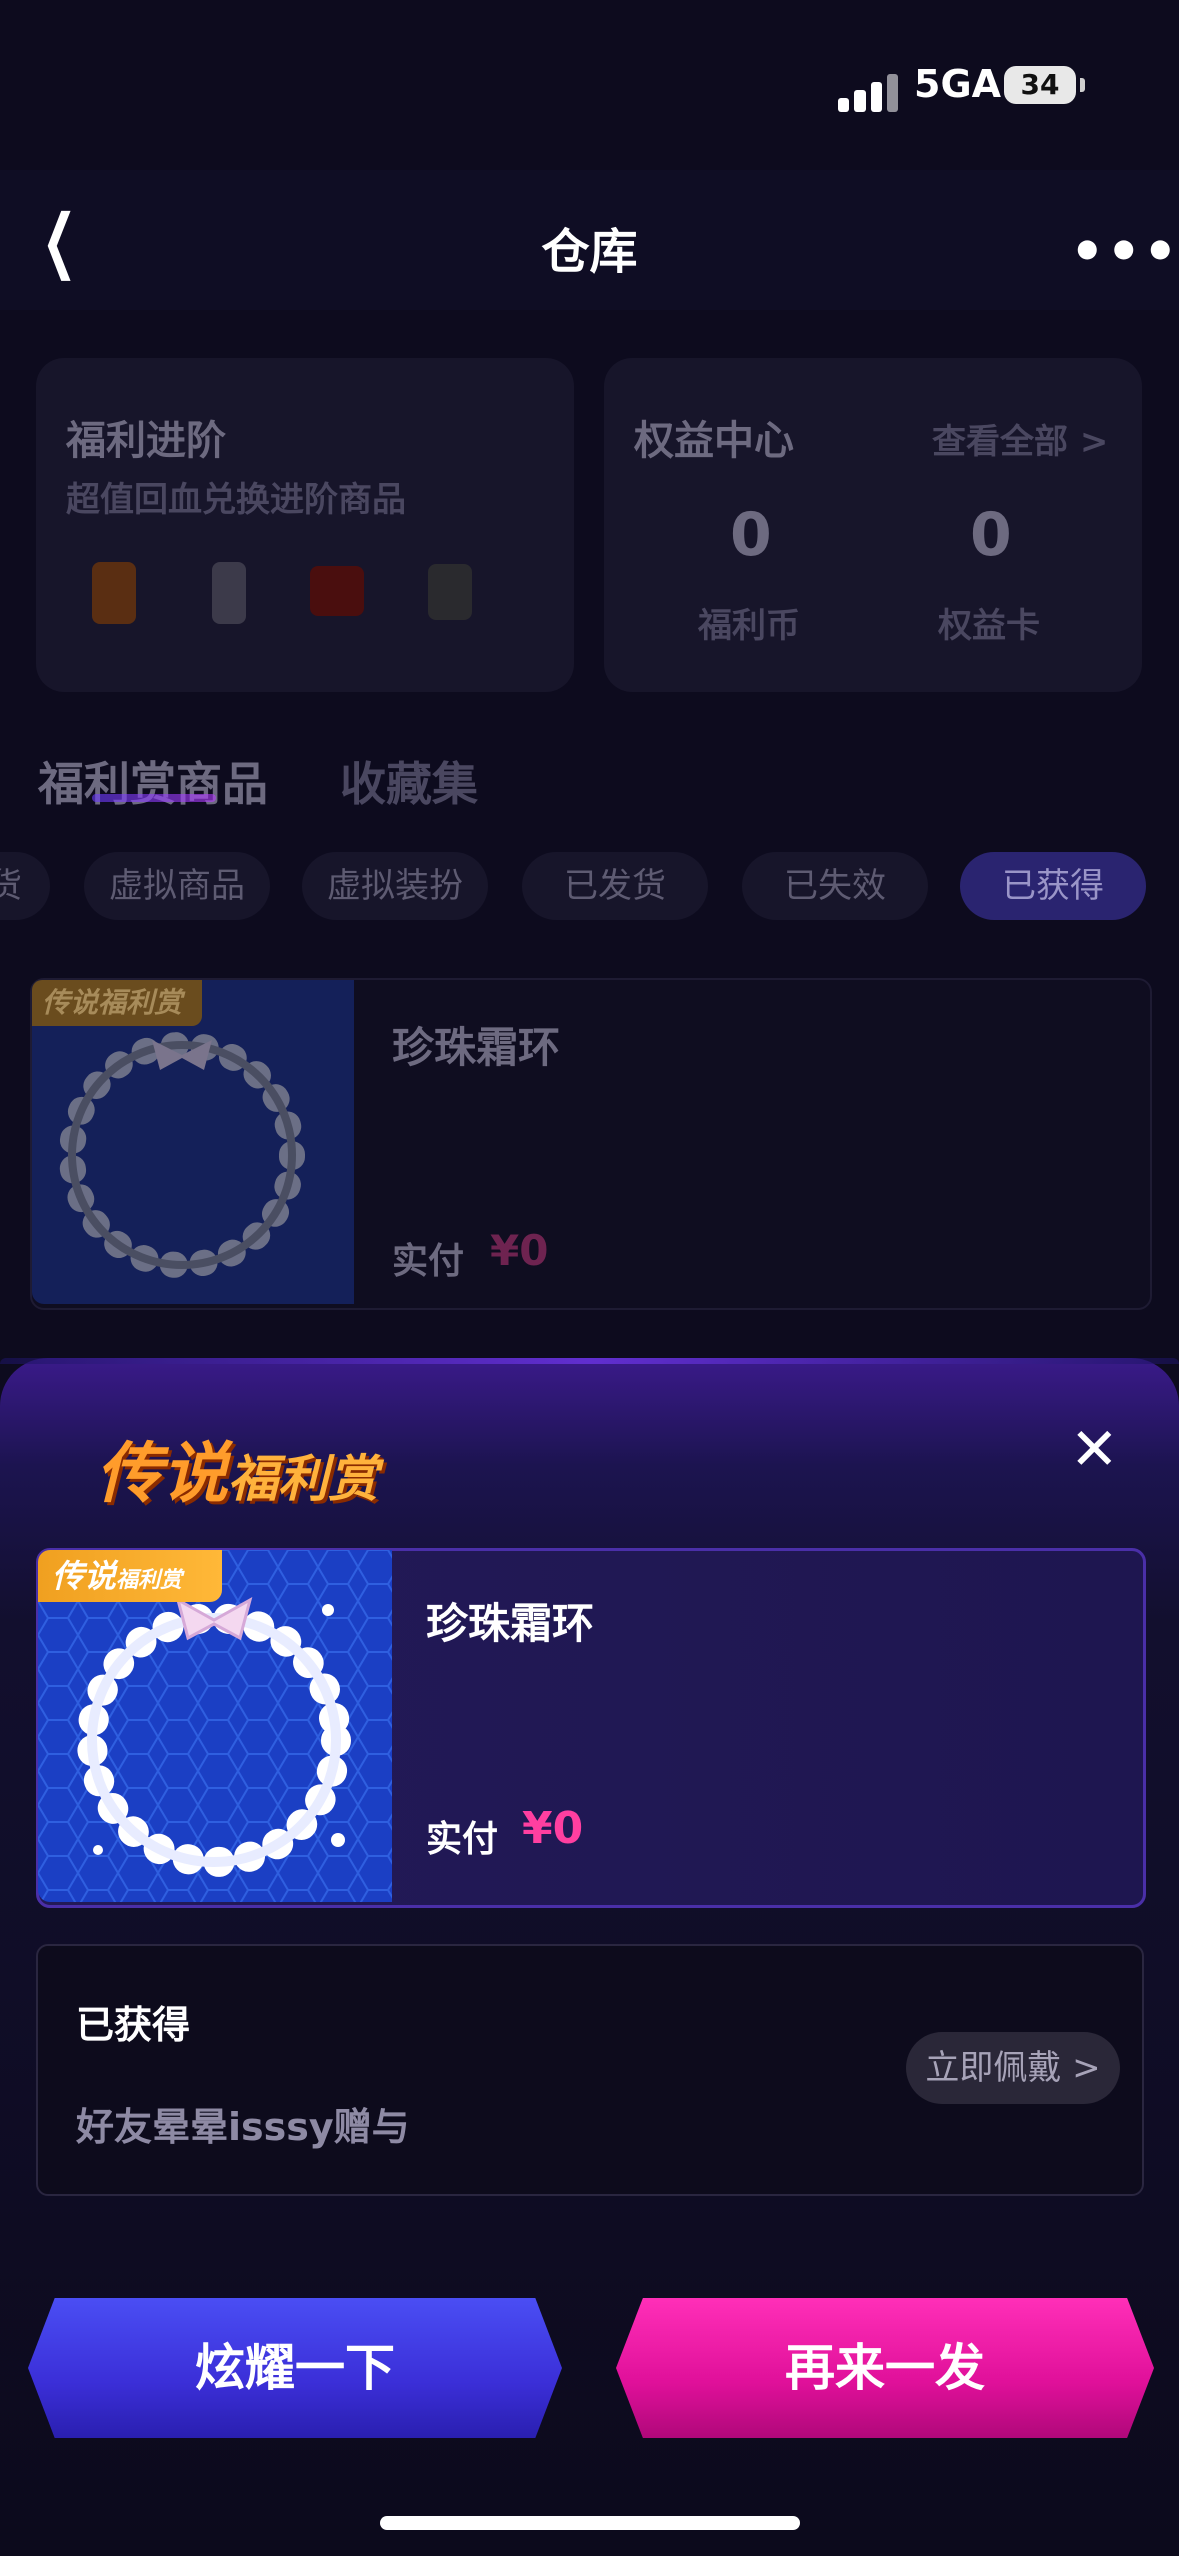 The image size is (1179, 2556). Describe the element at coordinates (589, 252) in the screenshot. I see `page-title: 仓库` at that location.